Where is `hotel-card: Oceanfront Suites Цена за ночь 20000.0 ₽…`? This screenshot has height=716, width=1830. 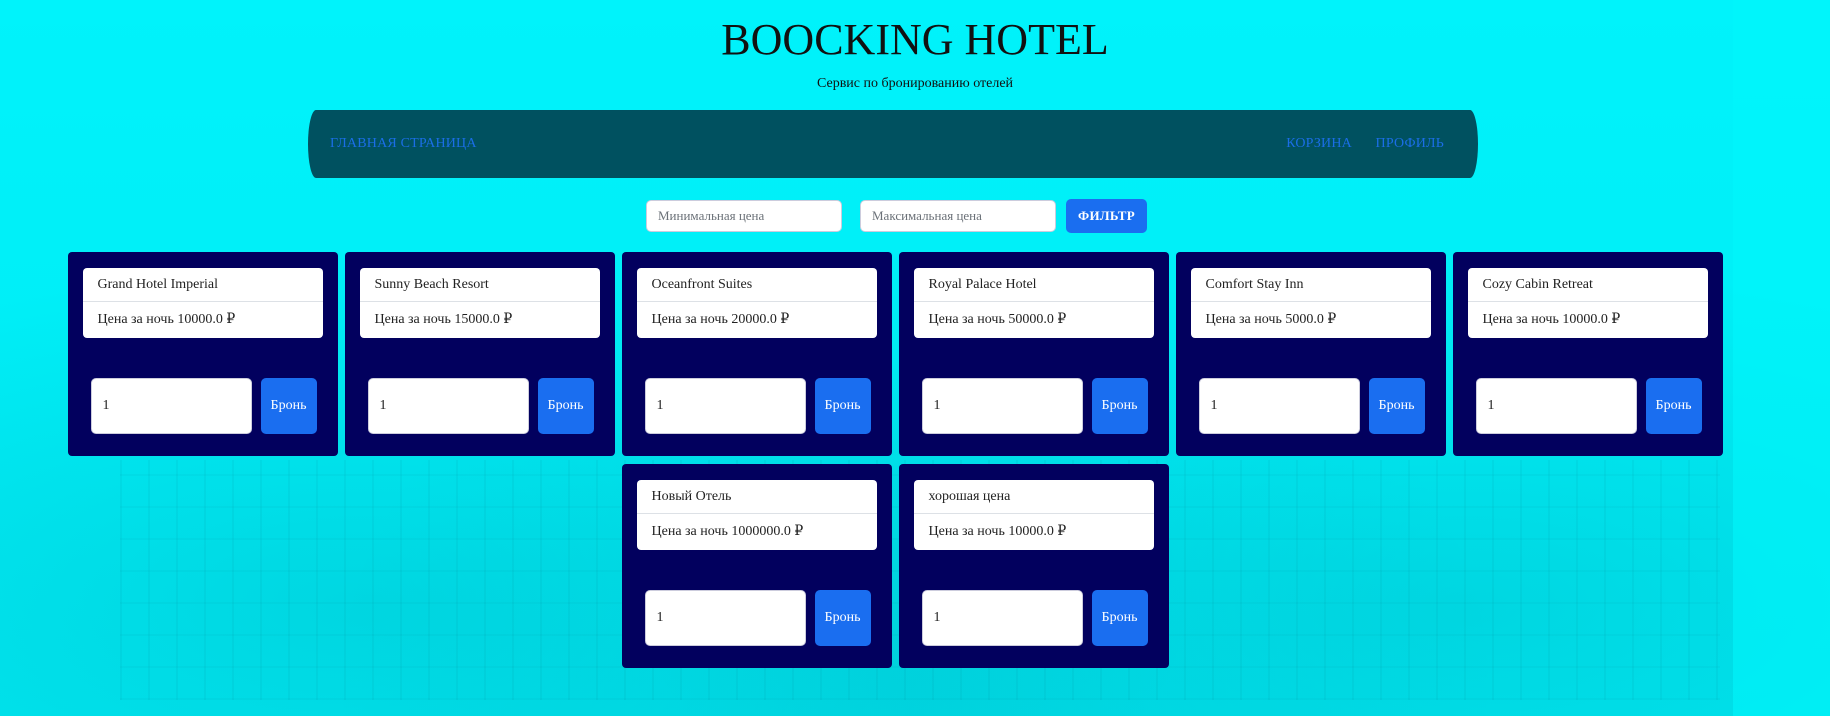 hotel-card: Oceanfront Suites Цена за ночь 20000.0 ₽… is located at coordinates (756, 354).